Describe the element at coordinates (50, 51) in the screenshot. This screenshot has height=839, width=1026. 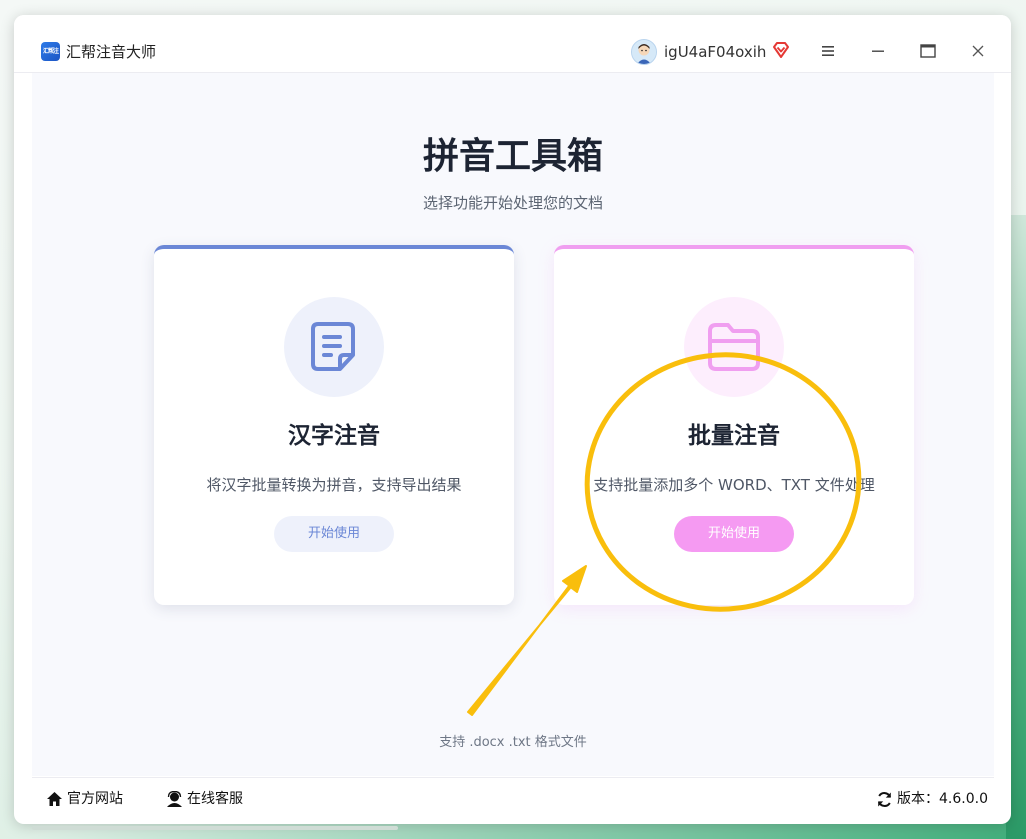
I see `app-logo-icon: 汇帮注音` at that location.